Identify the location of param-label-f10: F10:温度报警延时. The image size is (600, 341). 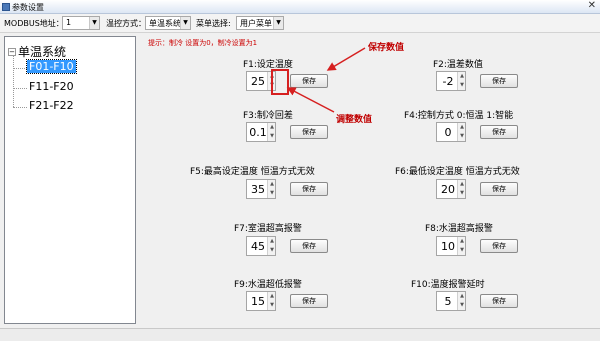
(448, 285).